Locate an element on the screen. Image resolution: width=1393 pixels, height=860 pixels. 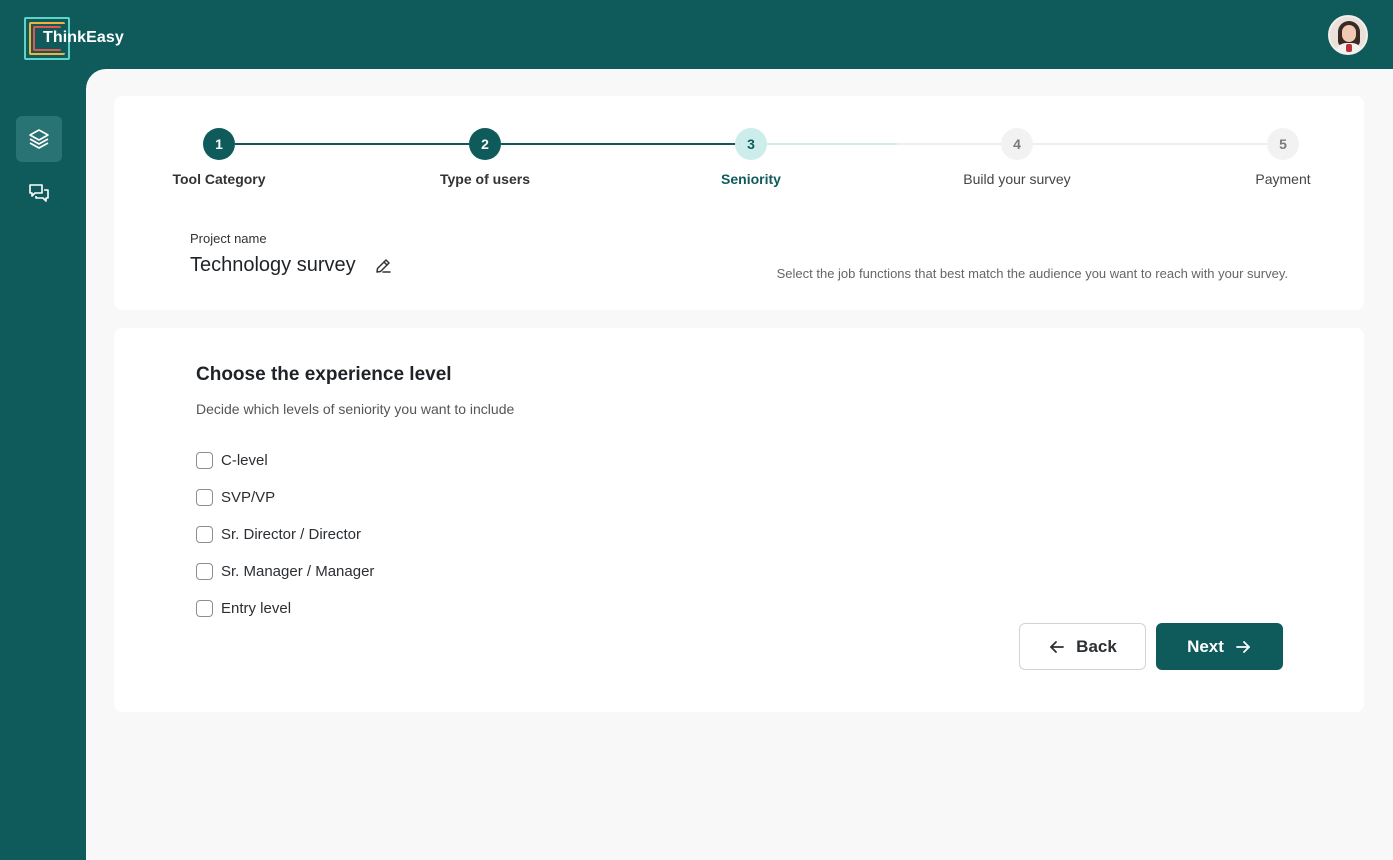
option-label: Sr. Director / Director is located at coordinates (291, 534).